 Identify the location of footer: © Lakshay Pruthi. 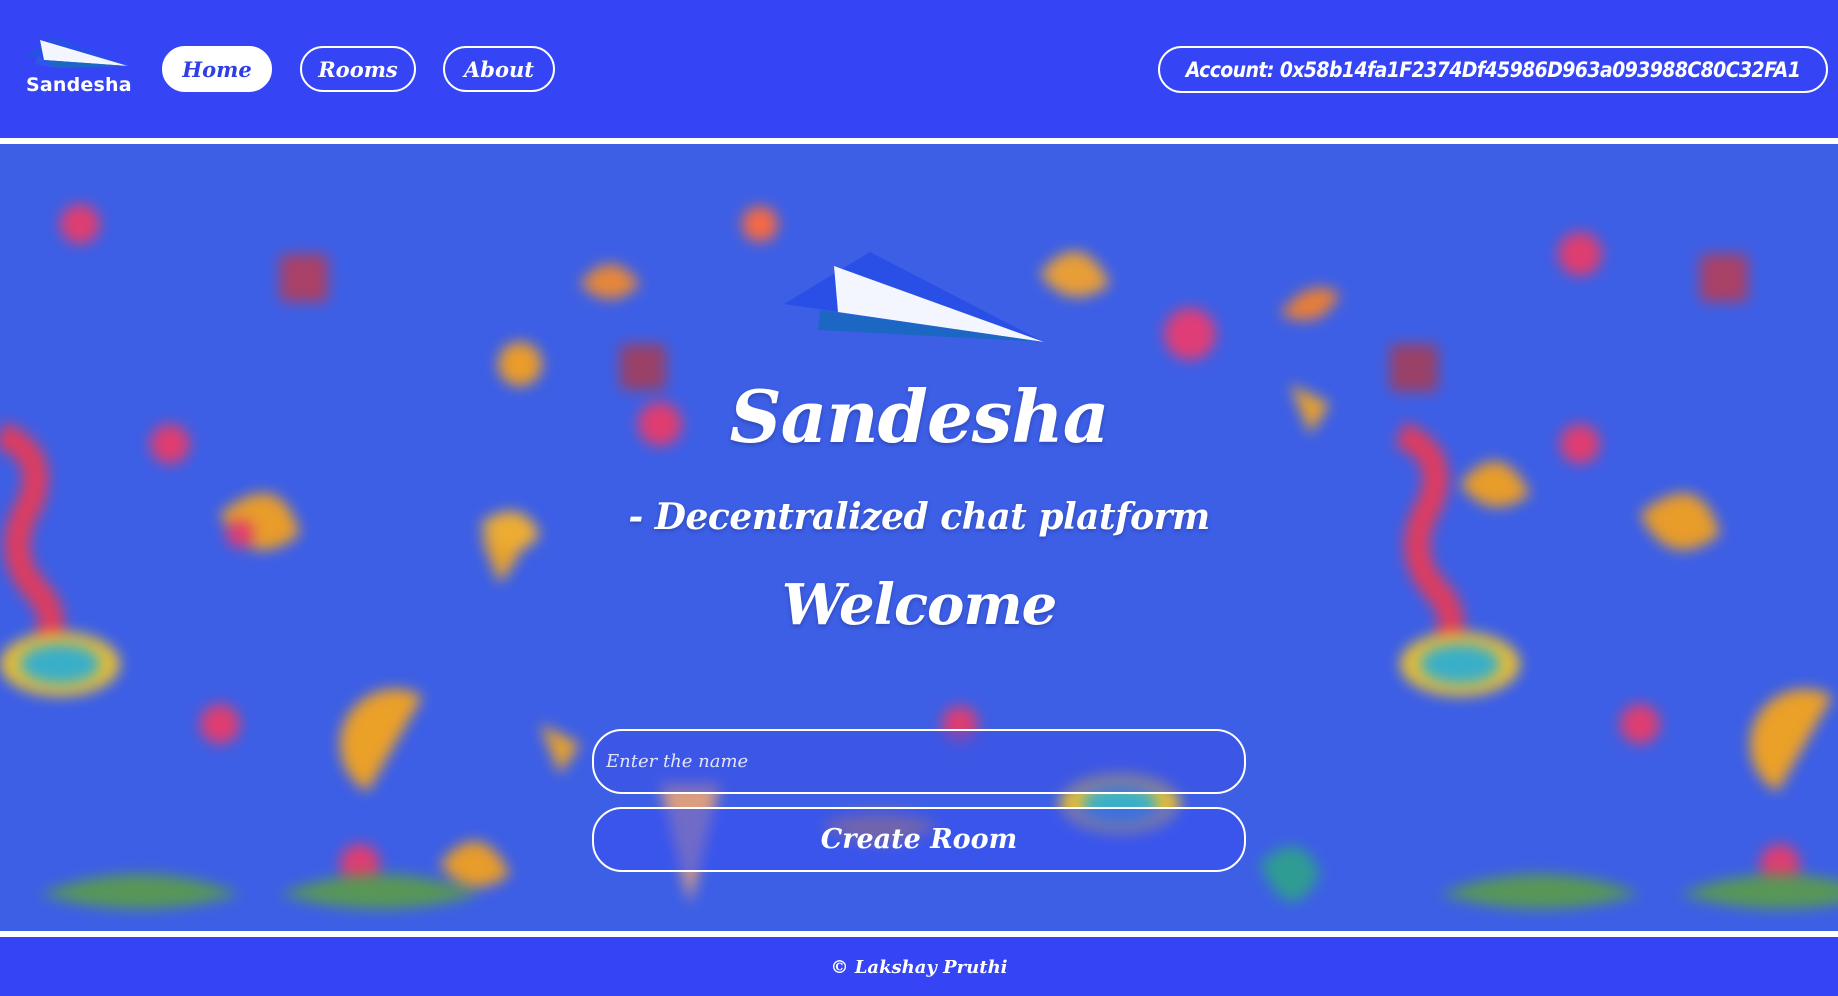
(919, 966).